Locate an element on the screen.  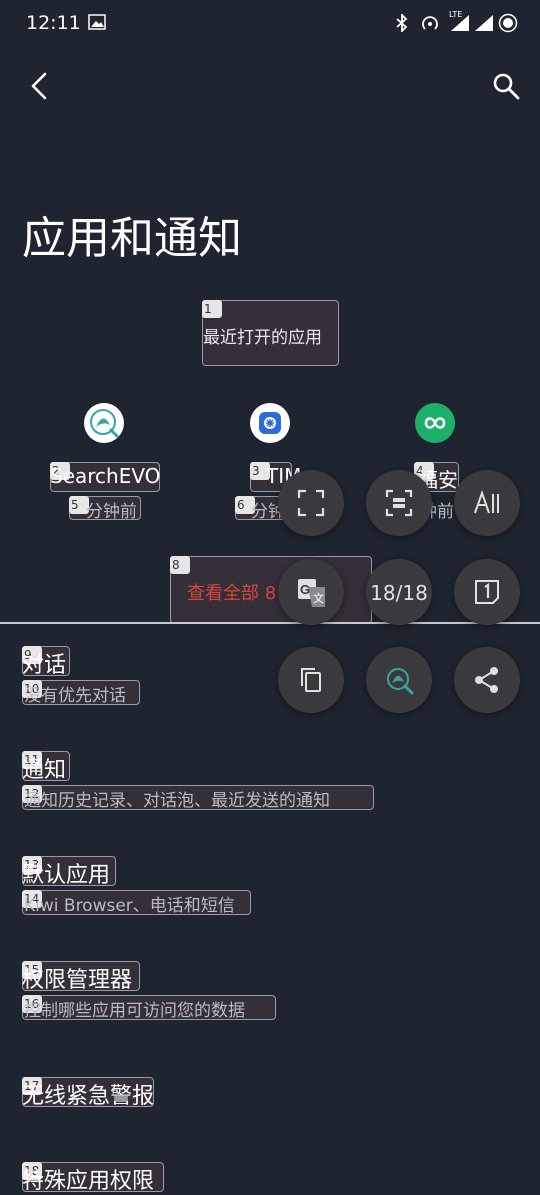
text-size-icon is located at coordinates (486, 501).